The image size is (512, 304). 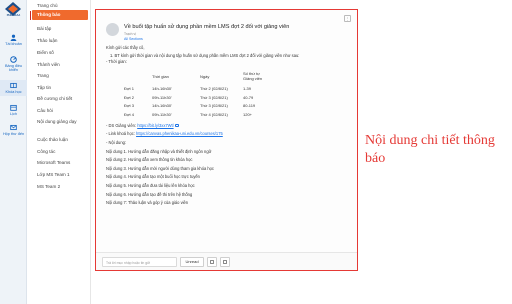 What do you see at coordinates (249, 106) in the screenshot?
I see `table-cell: 80-119` at bounding box center [249, 106].